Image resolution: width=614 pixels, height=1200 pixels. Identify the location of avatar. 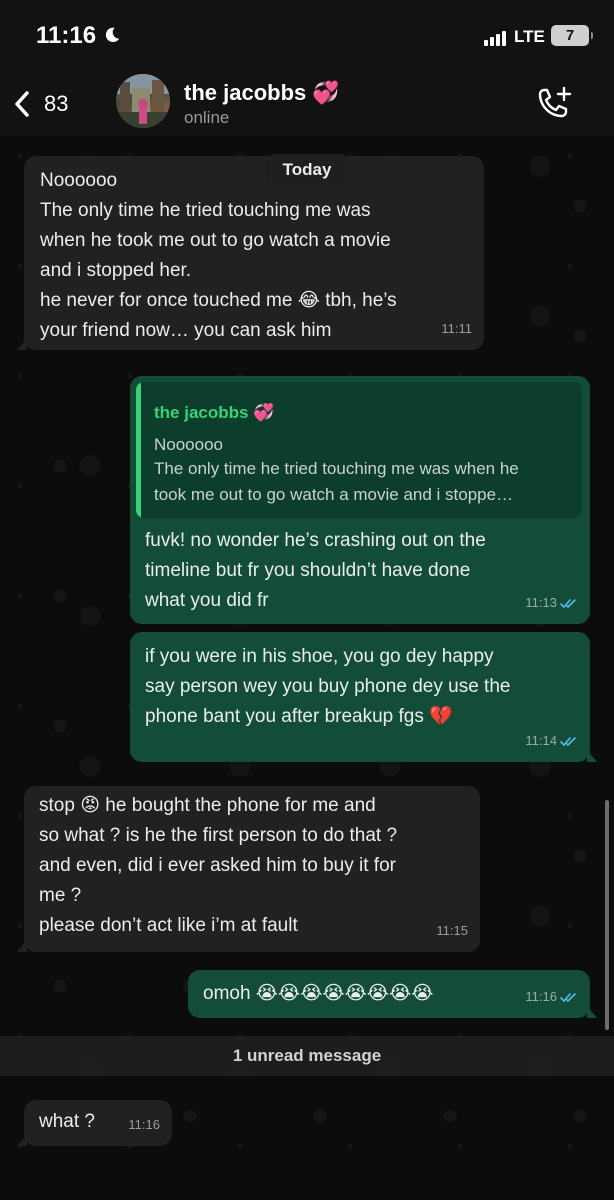
(143, 101).